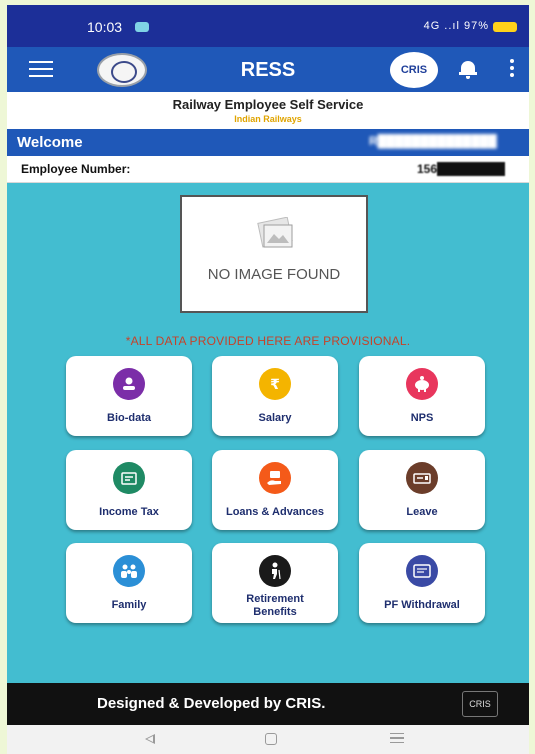 The image size is (535, 754). Describe the element at coordinates (505, 27) in the screenshot. I see `battery-icon` at that location.